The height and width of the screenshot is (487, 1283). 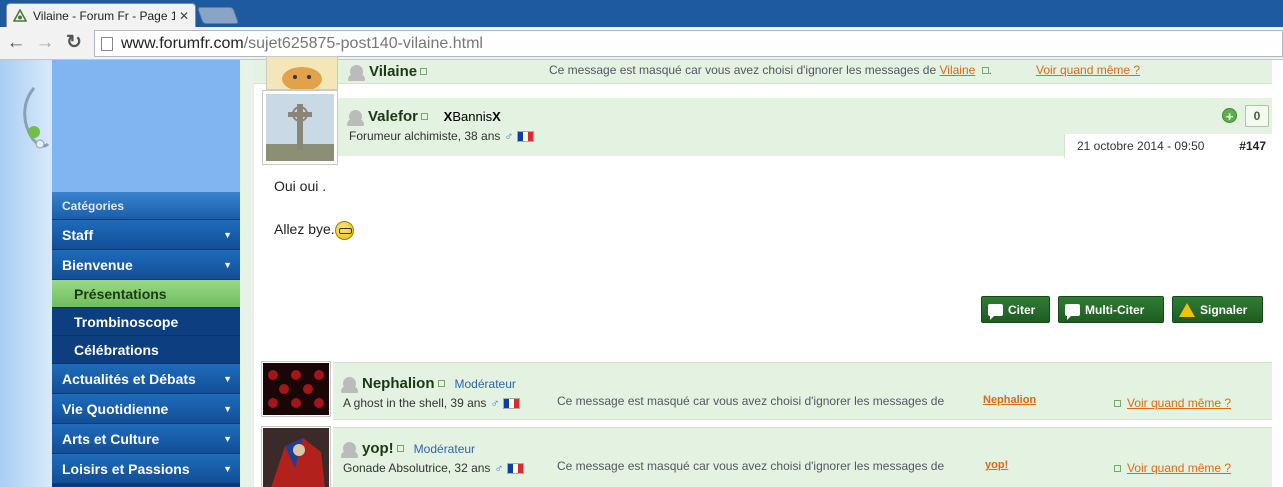 I want to click on sidebar-item-bienvenue: Bienvenue ▼, so click(x=146, y=265).